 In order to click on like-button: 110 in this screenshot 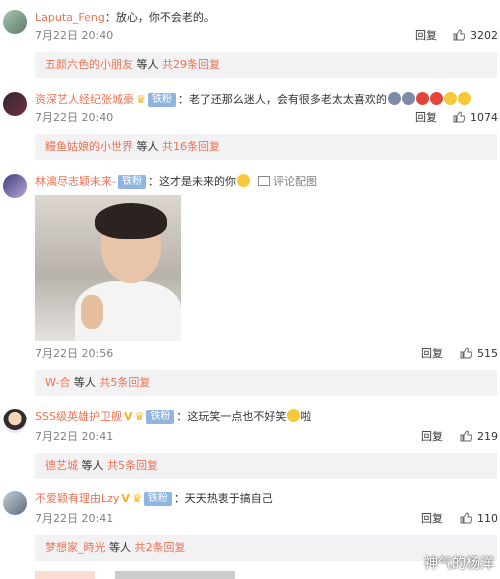, I will do `click(479, 519)`.